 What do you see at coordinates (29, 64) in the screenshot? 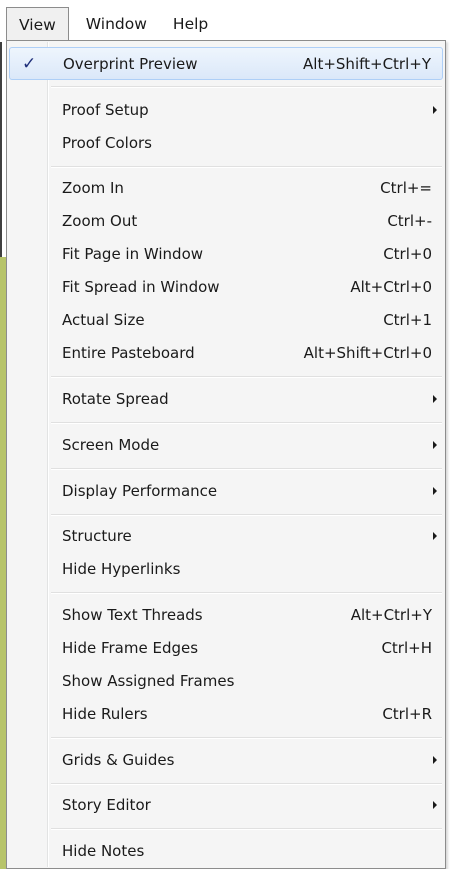
I see `checkmark-icon: ✓` at bounding box center [29, 64].